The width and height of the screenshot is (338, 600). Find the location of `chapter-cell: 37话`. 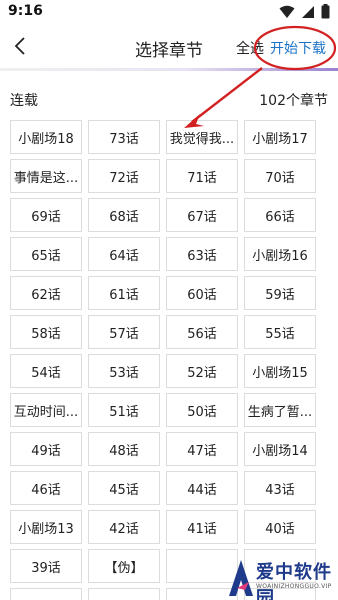

chapter-cell: 37话 is located at coordinates (46, 594).